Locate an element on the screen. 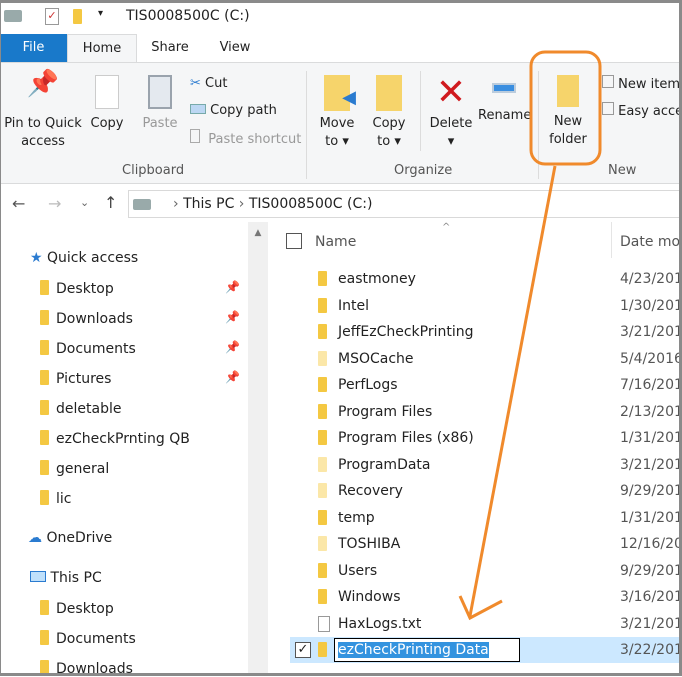 Image resolution: width=682 pixels, height=677 pixels. customize-toolbar-icon: ▾ is located at coordinates (100, 13).